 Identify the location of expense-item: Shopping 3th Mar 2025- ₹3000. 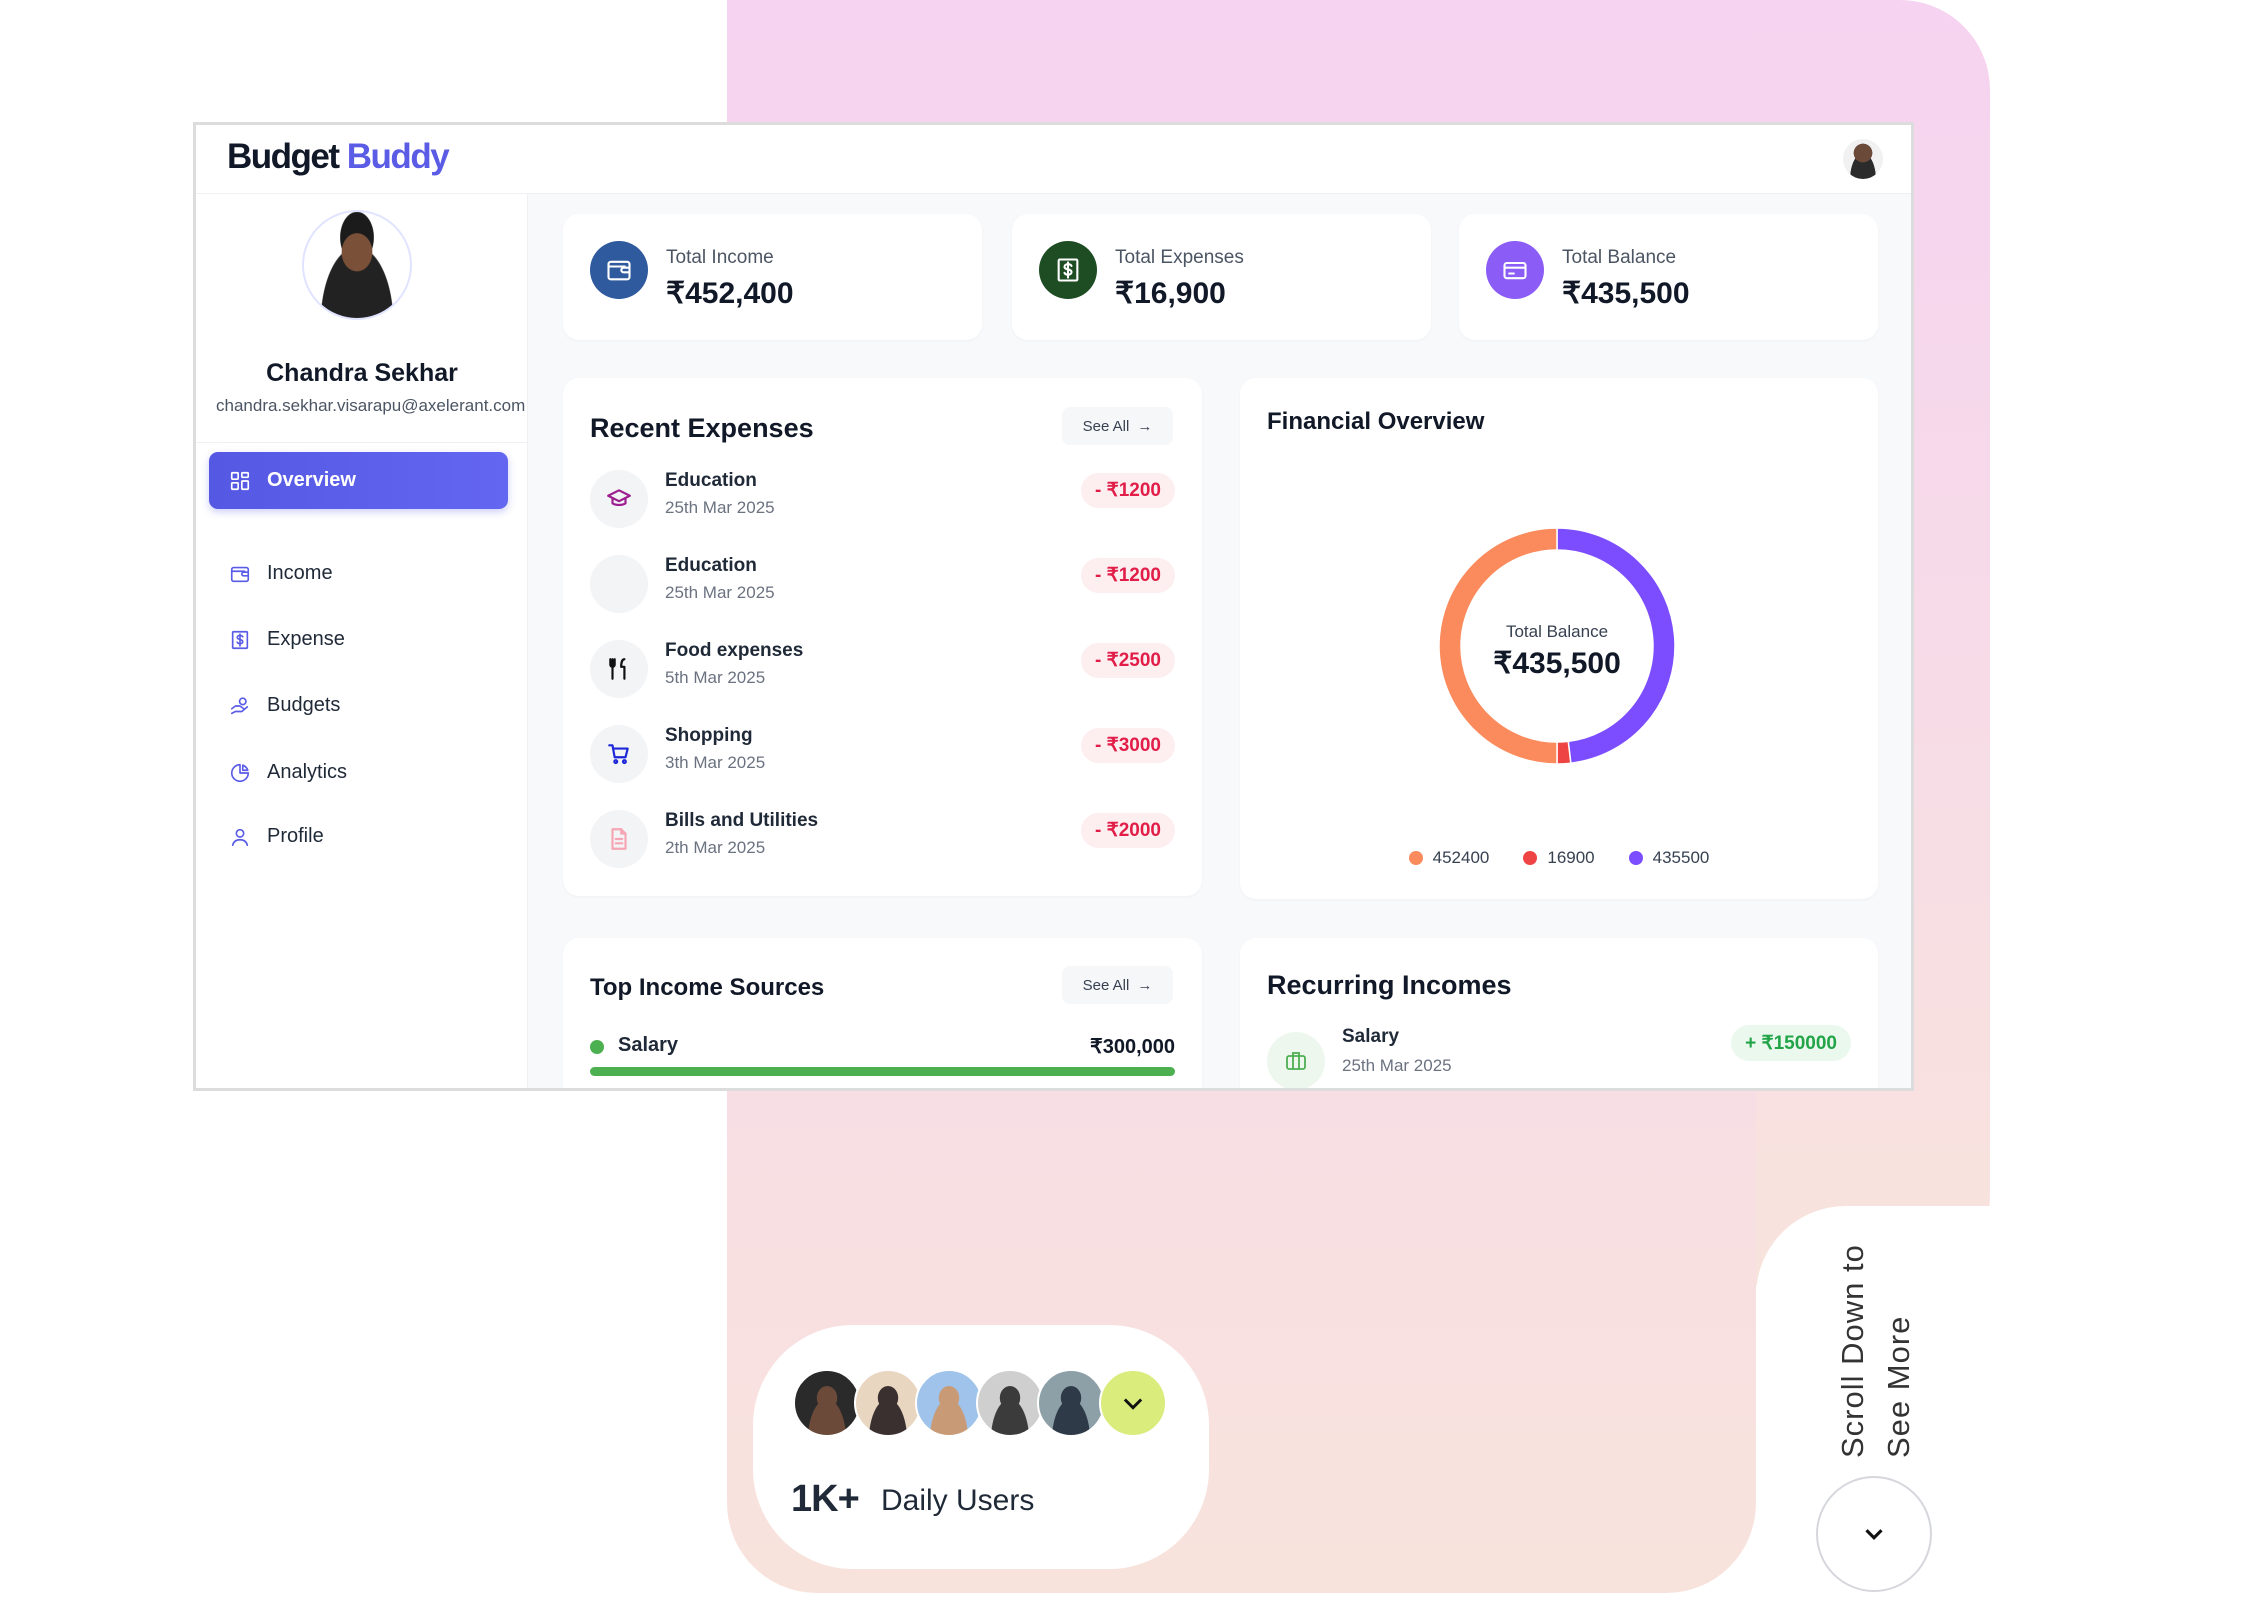
(882, 754).